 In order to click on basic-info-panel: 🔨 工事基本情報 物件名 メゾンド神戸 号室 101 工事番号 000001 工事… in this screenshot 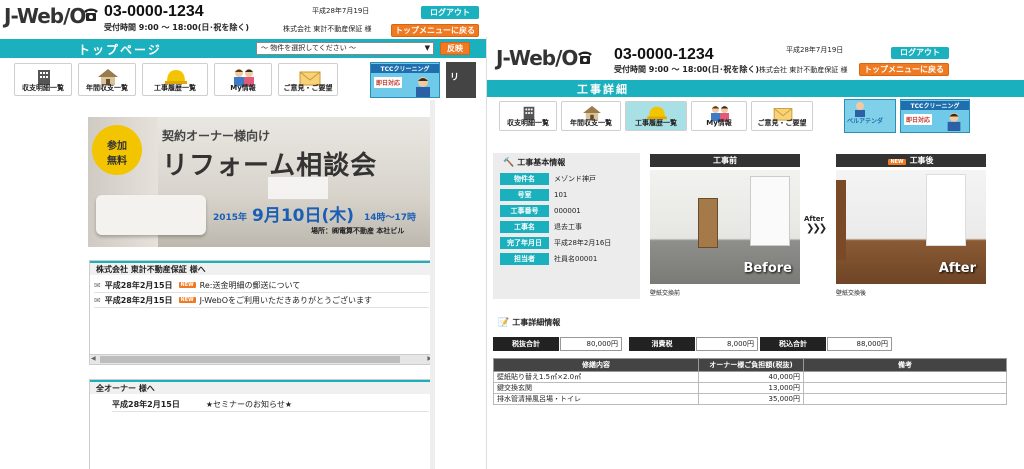, I will do `click(566, 226)`.